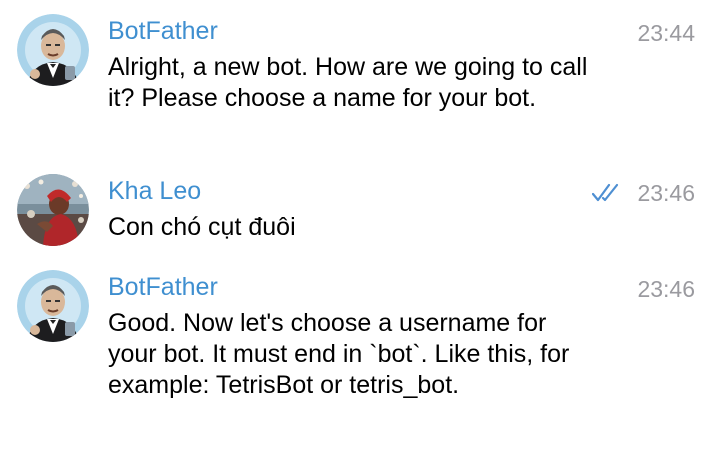 This screenshot has width=724, height=460. What do you see at coordinates (607, 193) in the screenshot?
I see `read-double-check-icon` at bounding box center [607, 193].